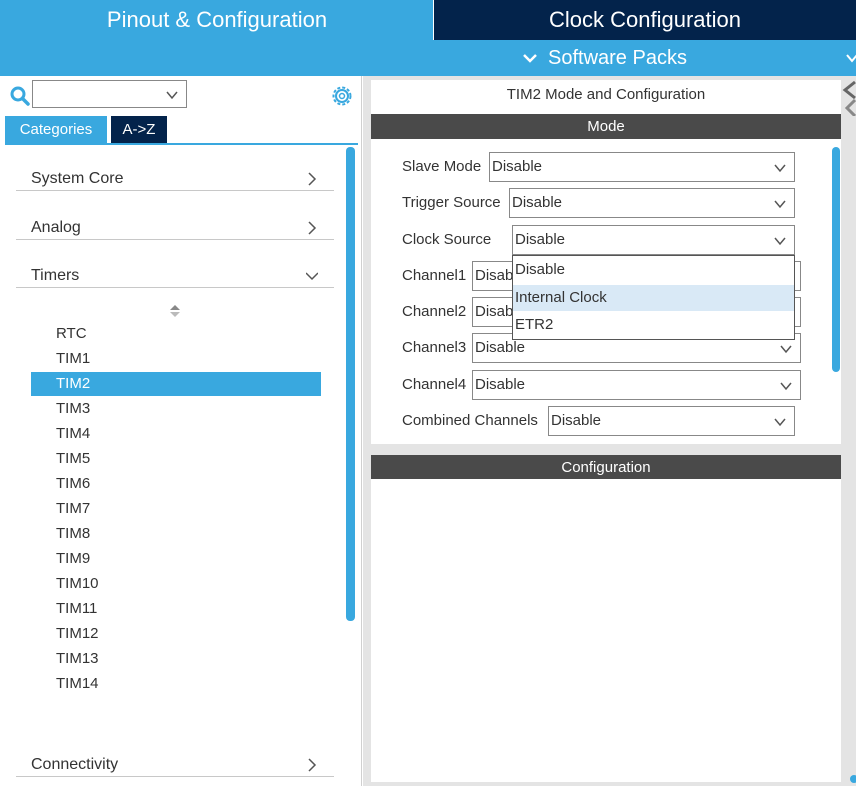 This screenshot has height=786, width=856. Describe the element at coordinates (176, 359) in the screenshot. I see `timer-item-tim1: TIM1` at that location.